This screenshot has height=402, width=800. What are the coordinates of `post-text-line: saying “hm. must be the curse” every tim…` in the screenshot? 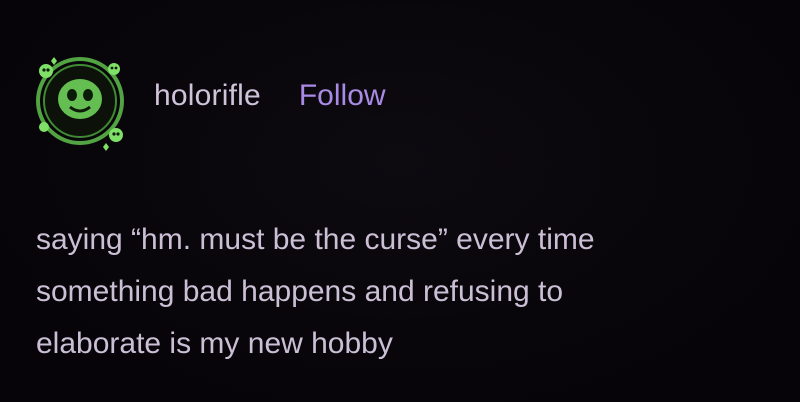 It's located at (315, 239).